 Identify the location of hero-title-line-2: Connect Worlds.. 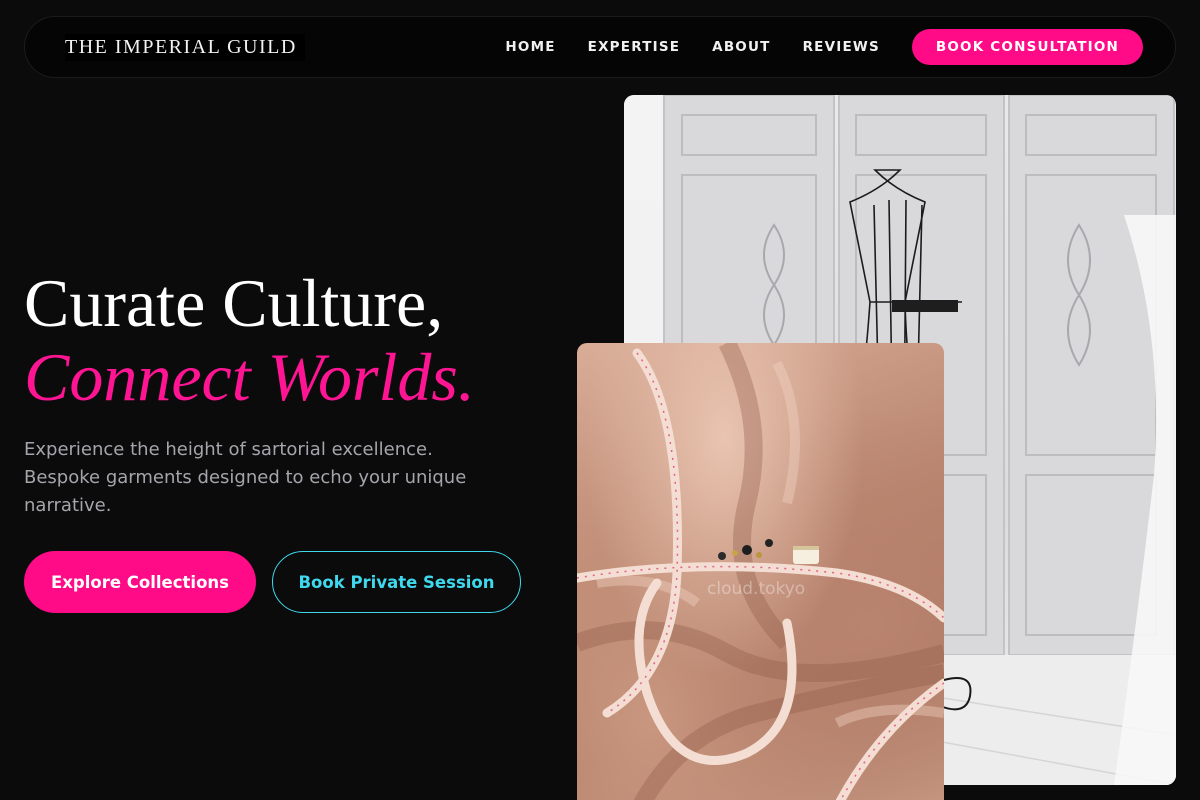
(249, 377).